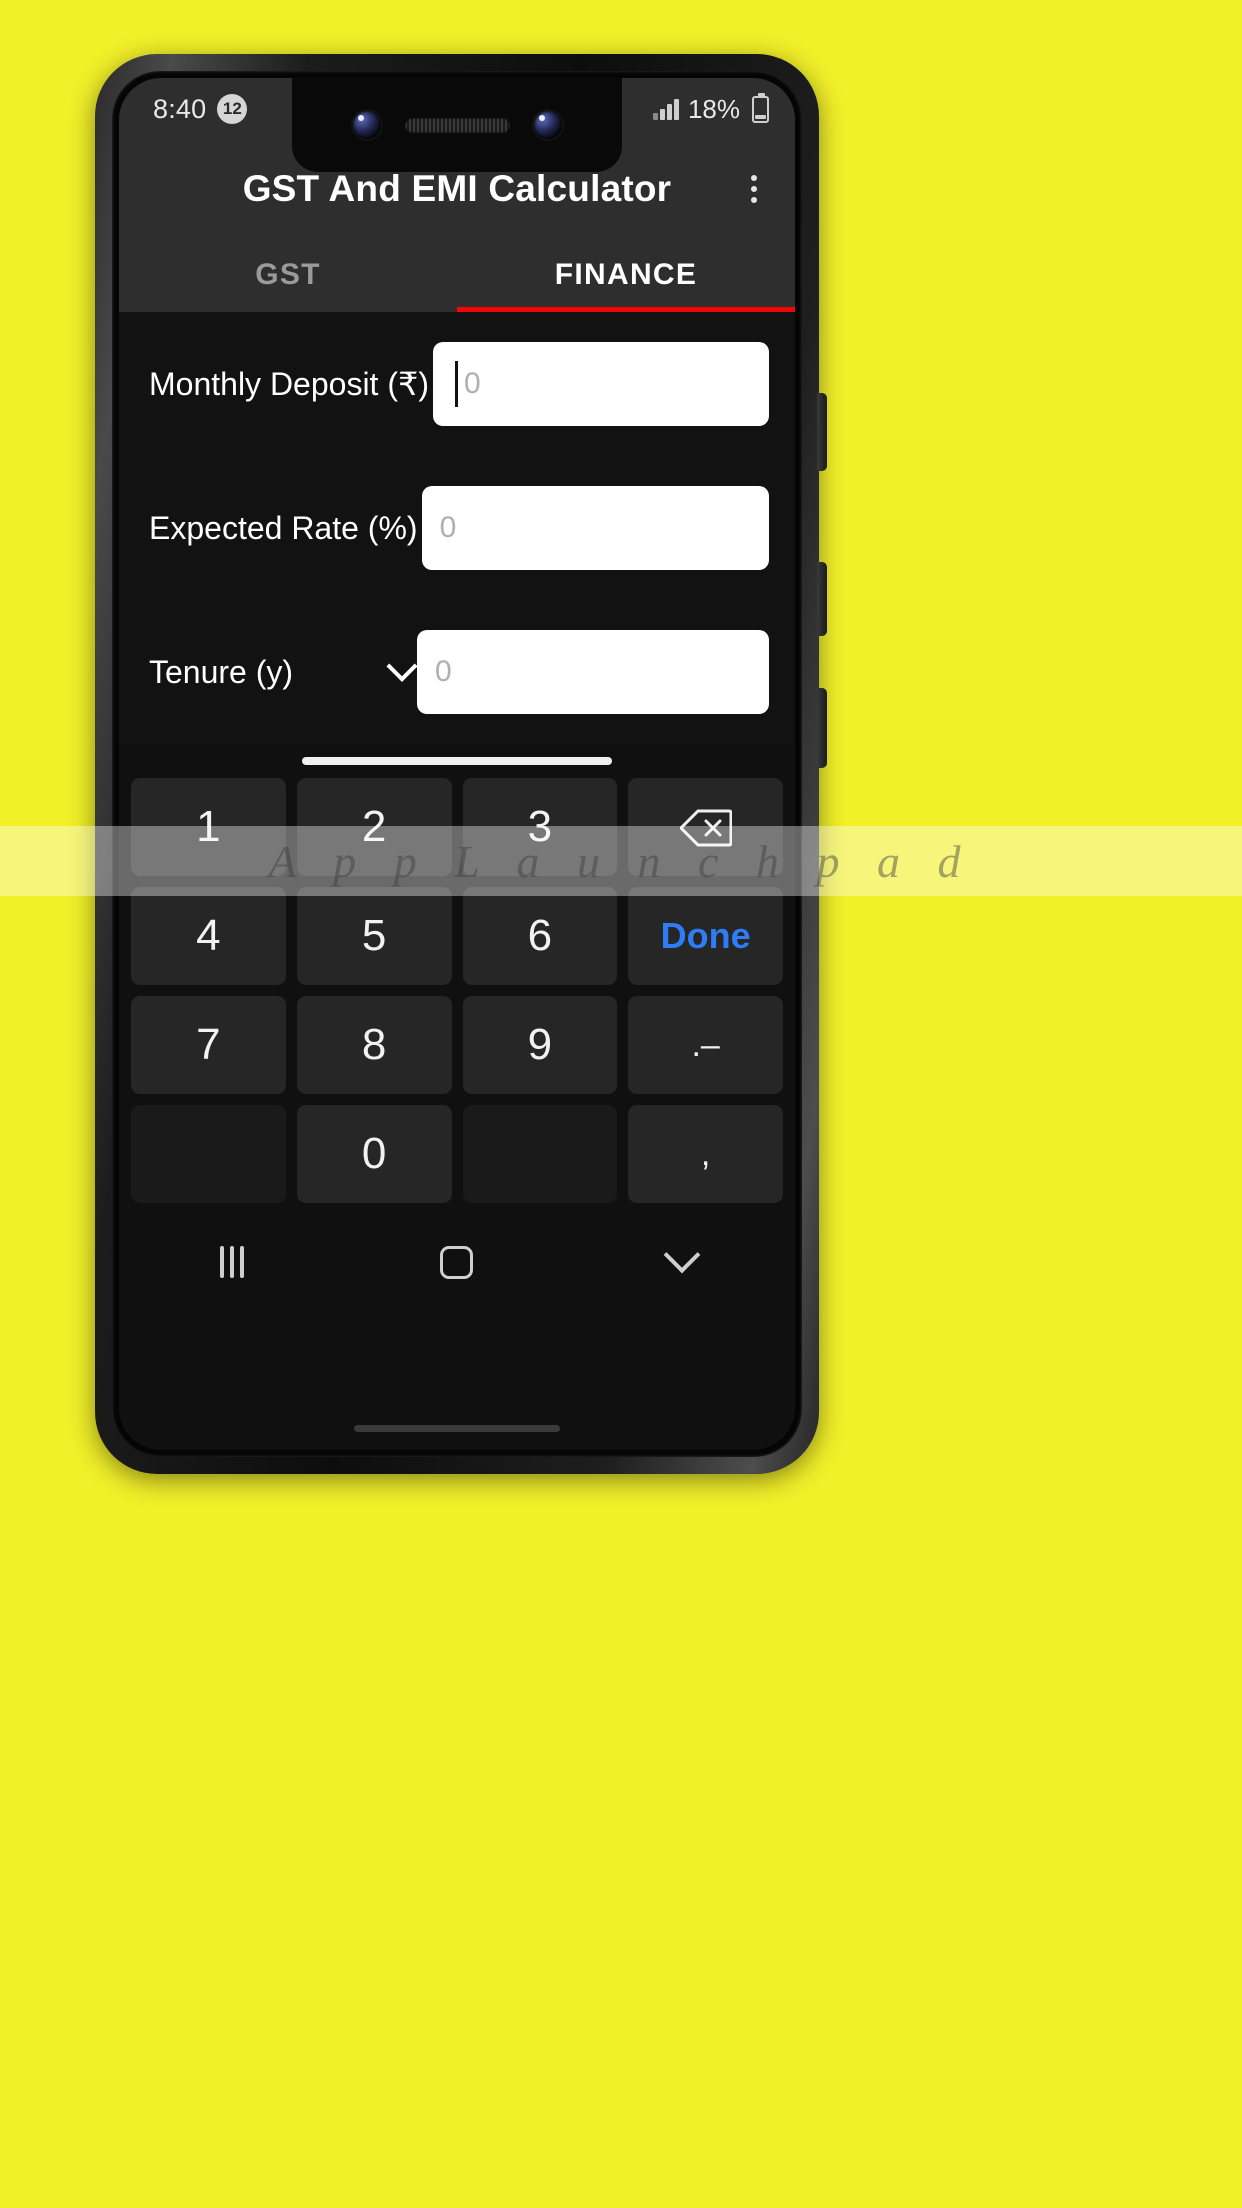 Image resolution: width=1242 pixels, height=2208 pixels. I want to click on nav-recents-button, so click(231, 1262).